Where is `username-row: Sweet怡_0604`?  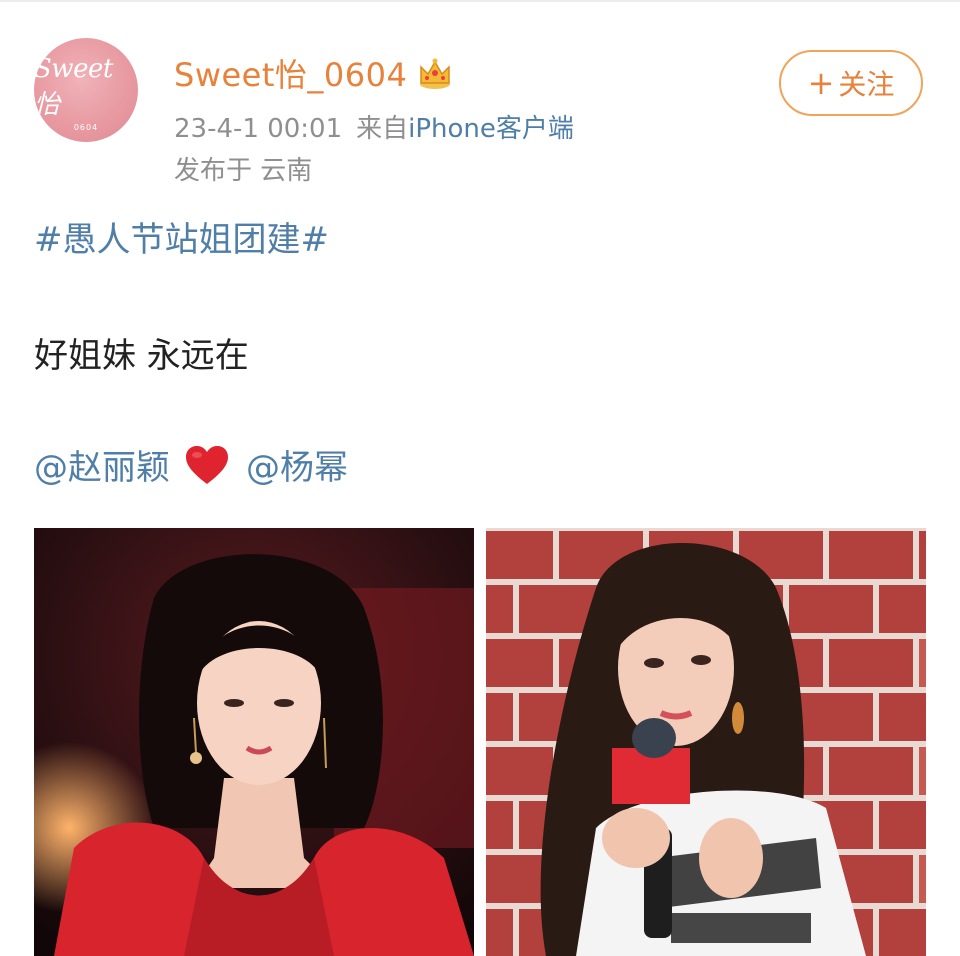 username-row: Sweet怡_0604 is located at coordinates (313, 73).